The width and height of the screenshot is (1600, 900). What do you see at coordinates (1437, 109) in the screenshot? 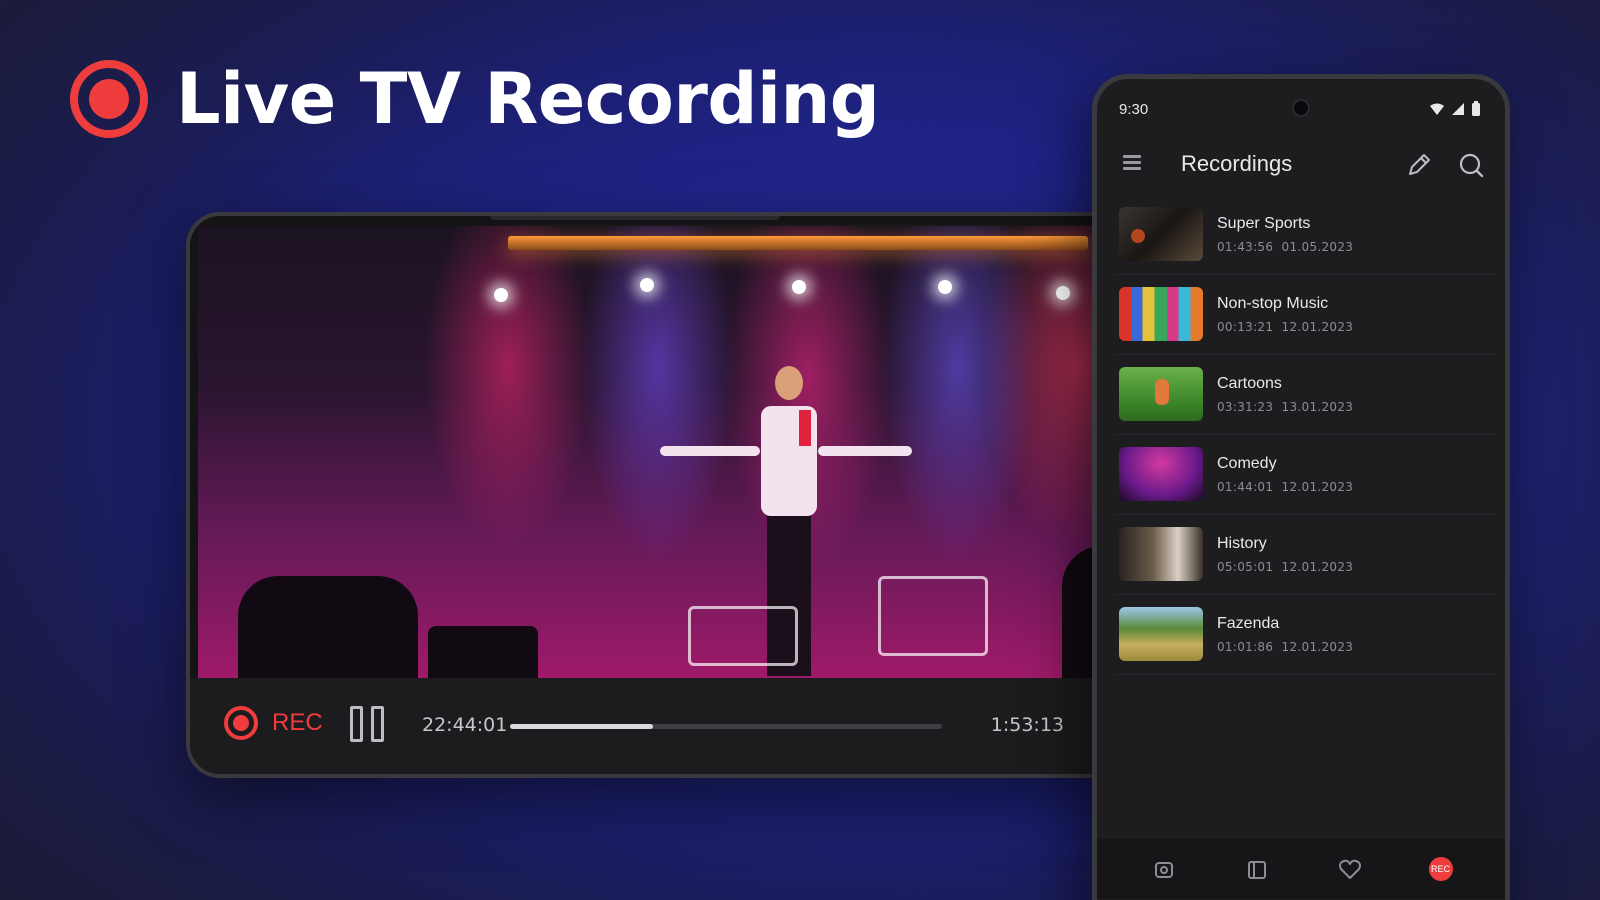
I see `wifi-icon` at bounding box center [1437, 109].